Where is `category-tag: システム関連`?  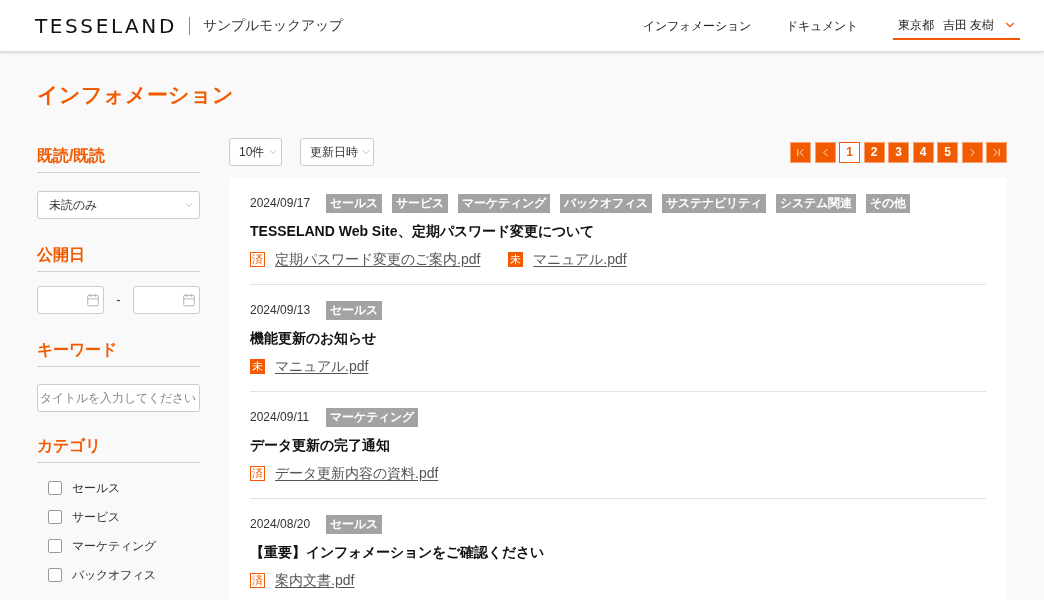 category-tag: システム関連 is located at coordinates (816, 203).